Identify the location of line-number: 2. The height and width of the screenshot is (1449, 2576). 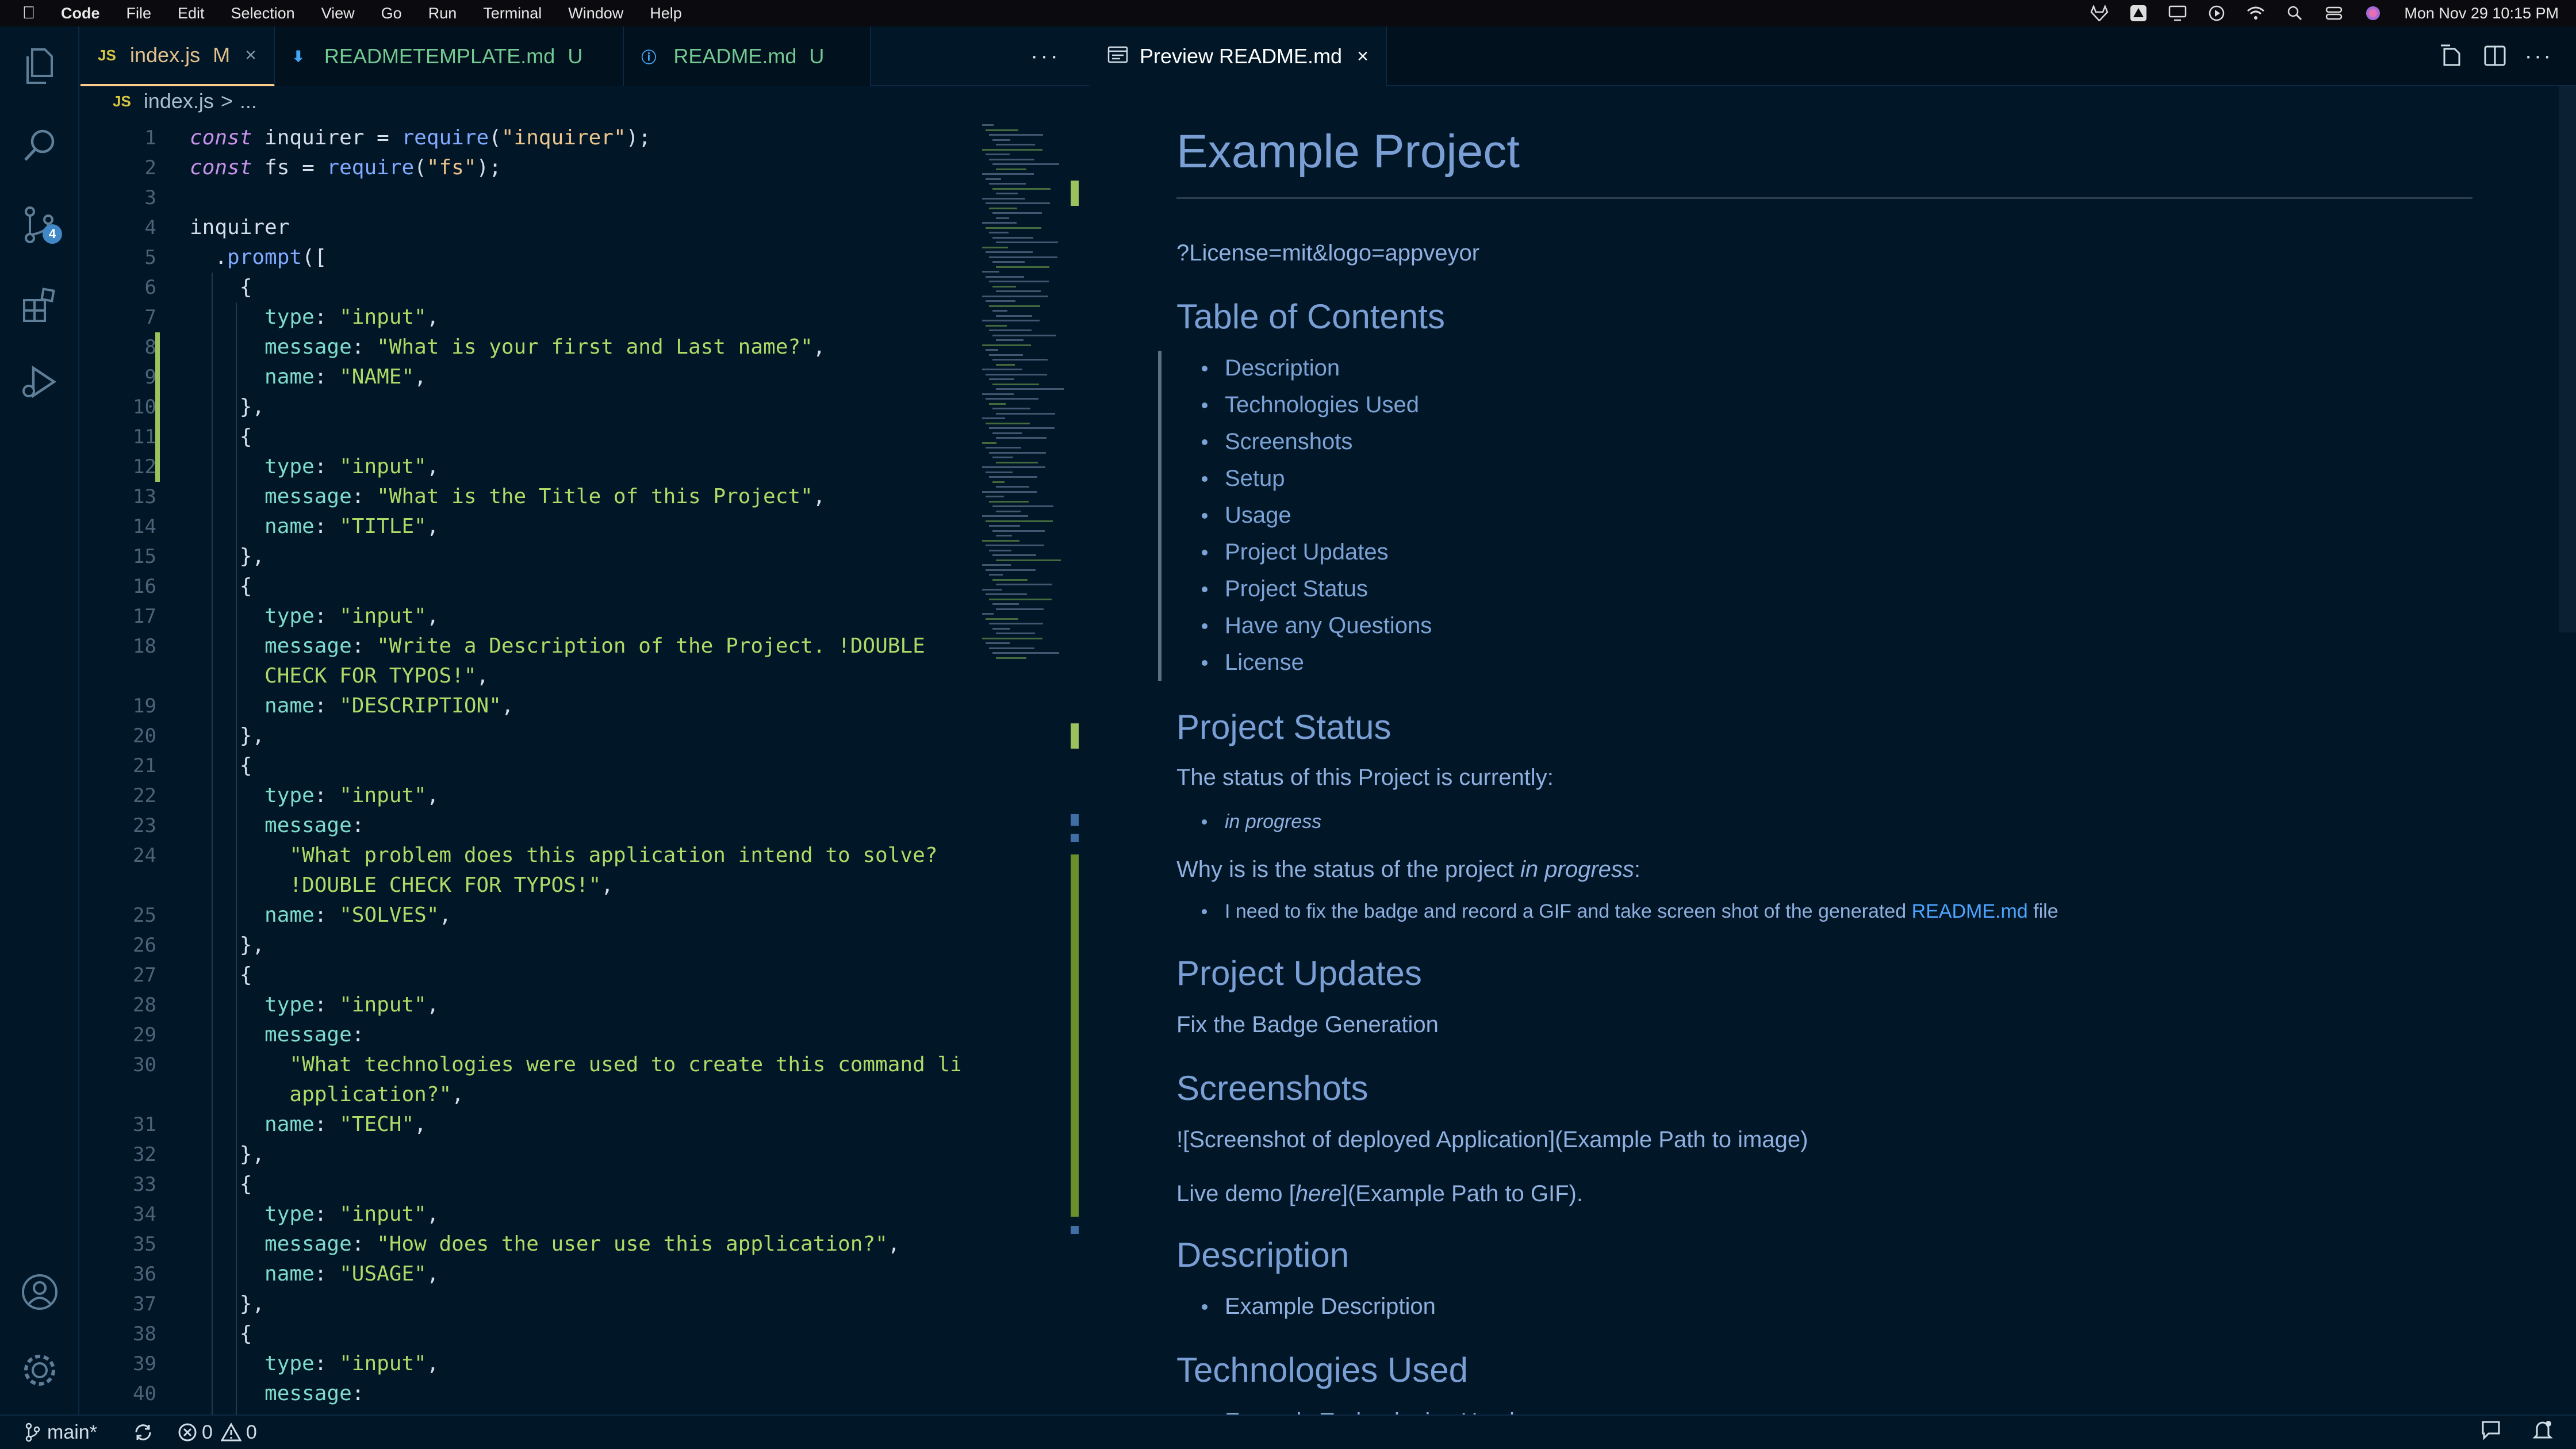
(129, 168).